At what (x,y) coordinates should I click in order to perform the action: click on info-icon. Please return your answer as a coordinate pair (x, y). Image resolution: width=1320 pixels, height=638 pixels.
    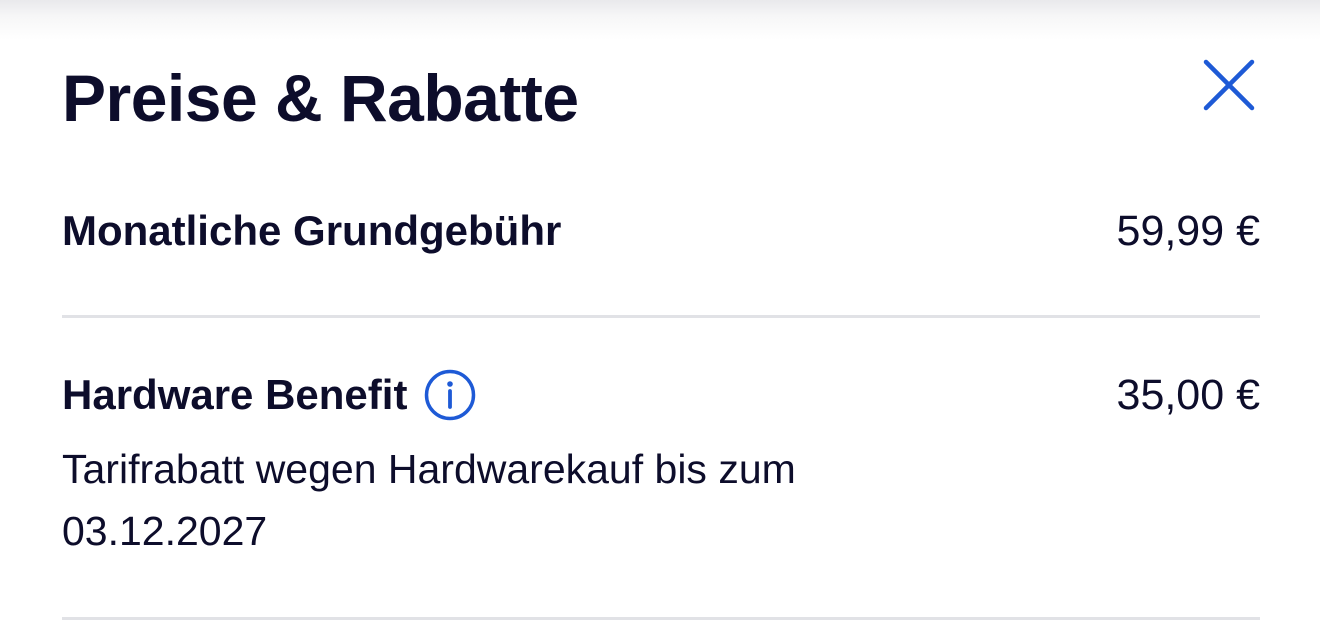
    Looking at the image, I should click on (450, 395).